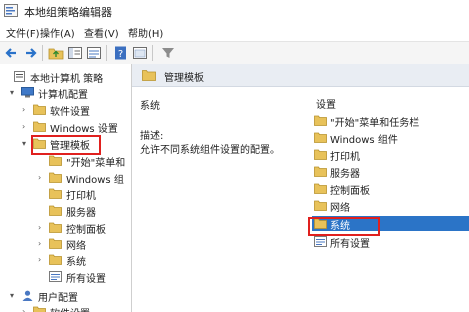  I want to click on help-icon: ?, so click(121, 53).